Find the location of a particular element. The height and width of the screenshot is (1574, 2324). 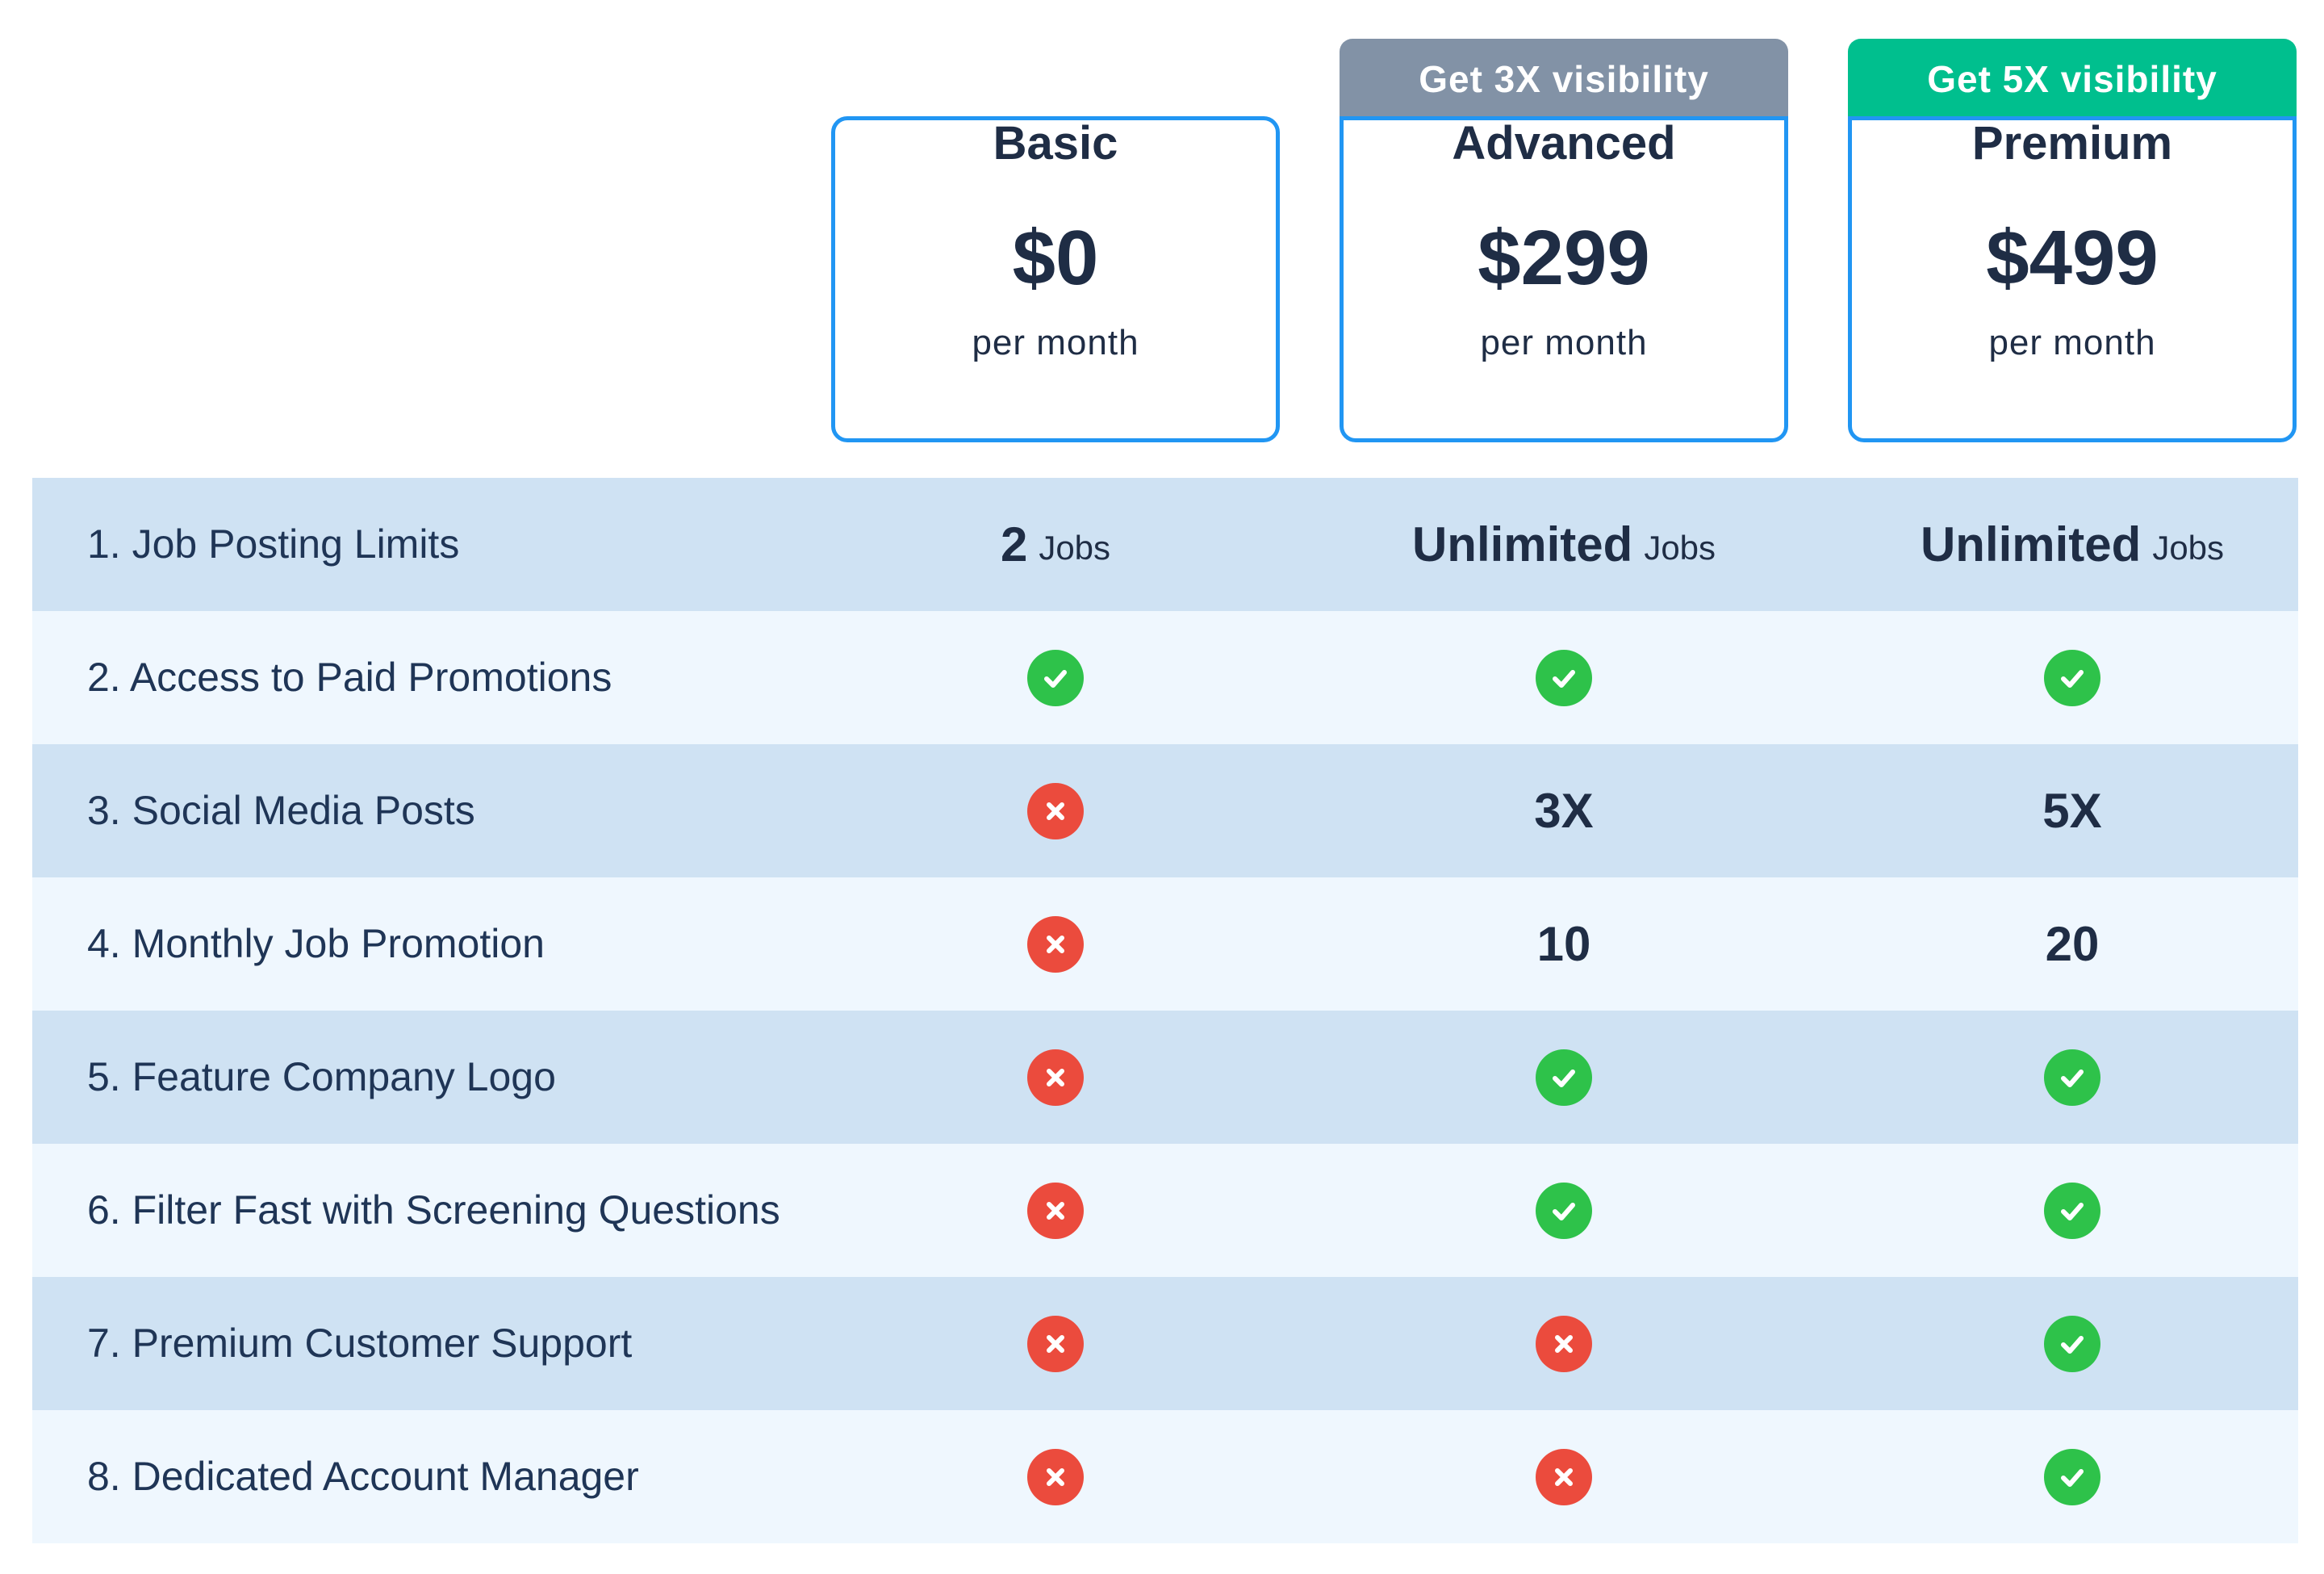

feature-value: 2 is located at coordinates (1014, 544).